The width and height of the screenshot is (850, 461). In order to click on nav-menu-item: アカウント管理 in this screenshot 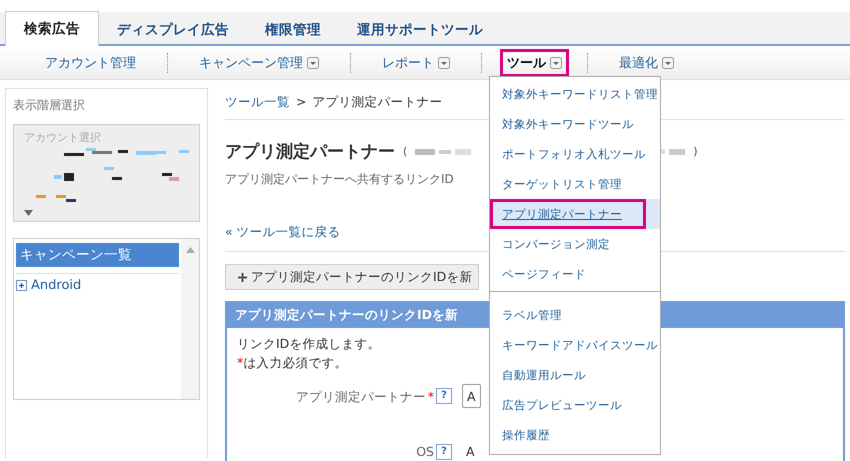, I will do `click(90, 62)`.